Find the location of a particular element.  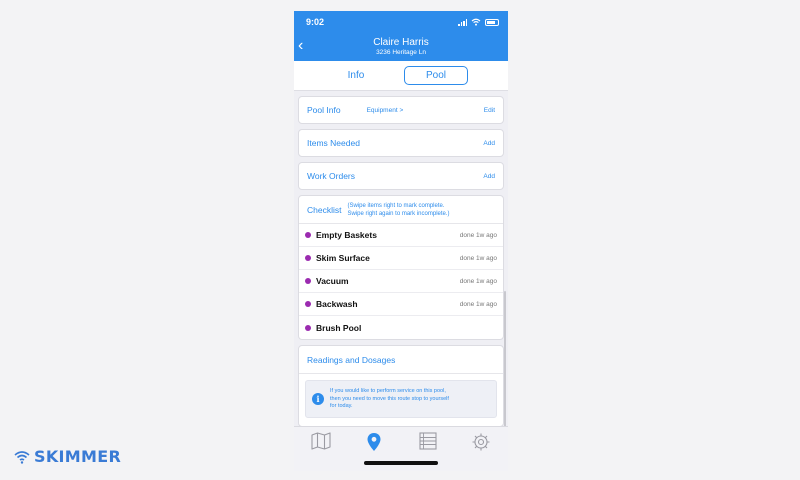

items-needed-card: Items Needed Add is located at coordinates (401, 143).